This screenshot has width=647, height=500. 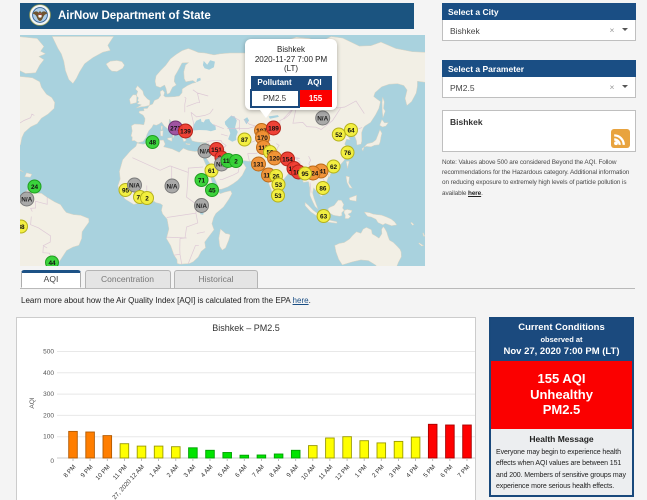 I want to click on svg-text: 3 PM, so click(x=395, y=472).